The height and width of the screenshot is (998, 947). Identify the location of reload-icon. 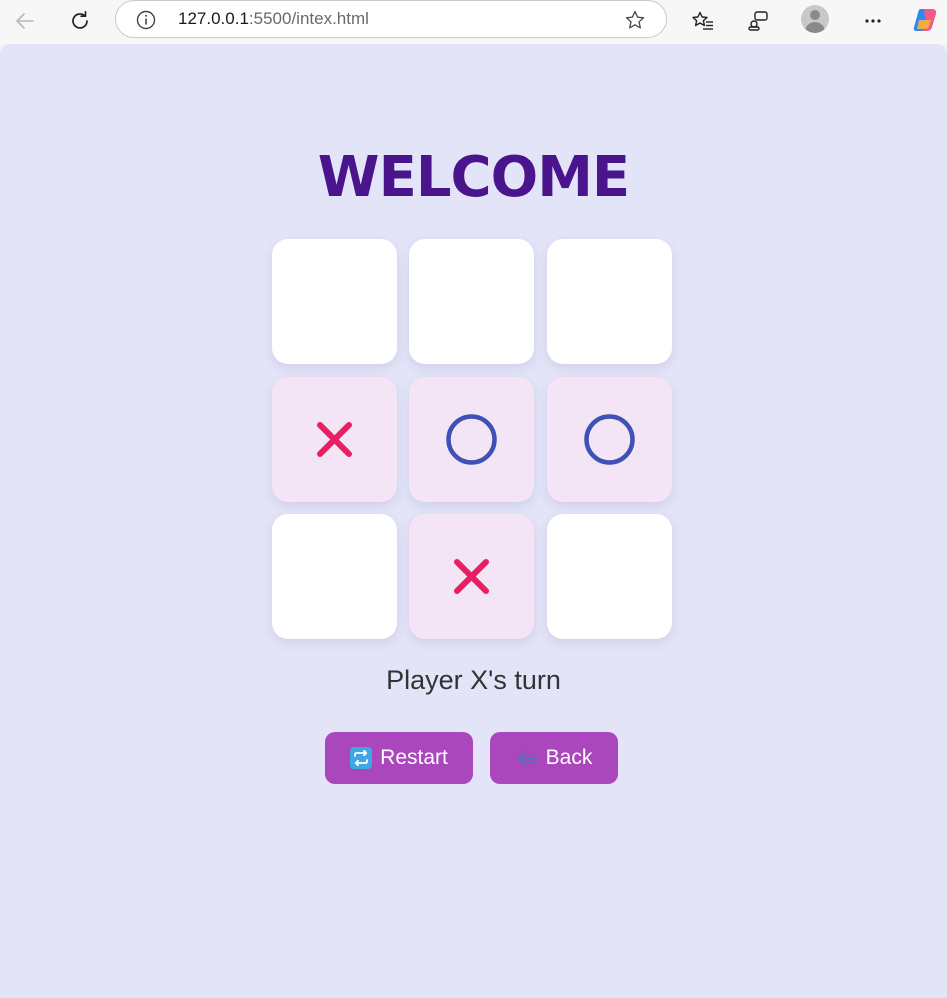
(80, 19).